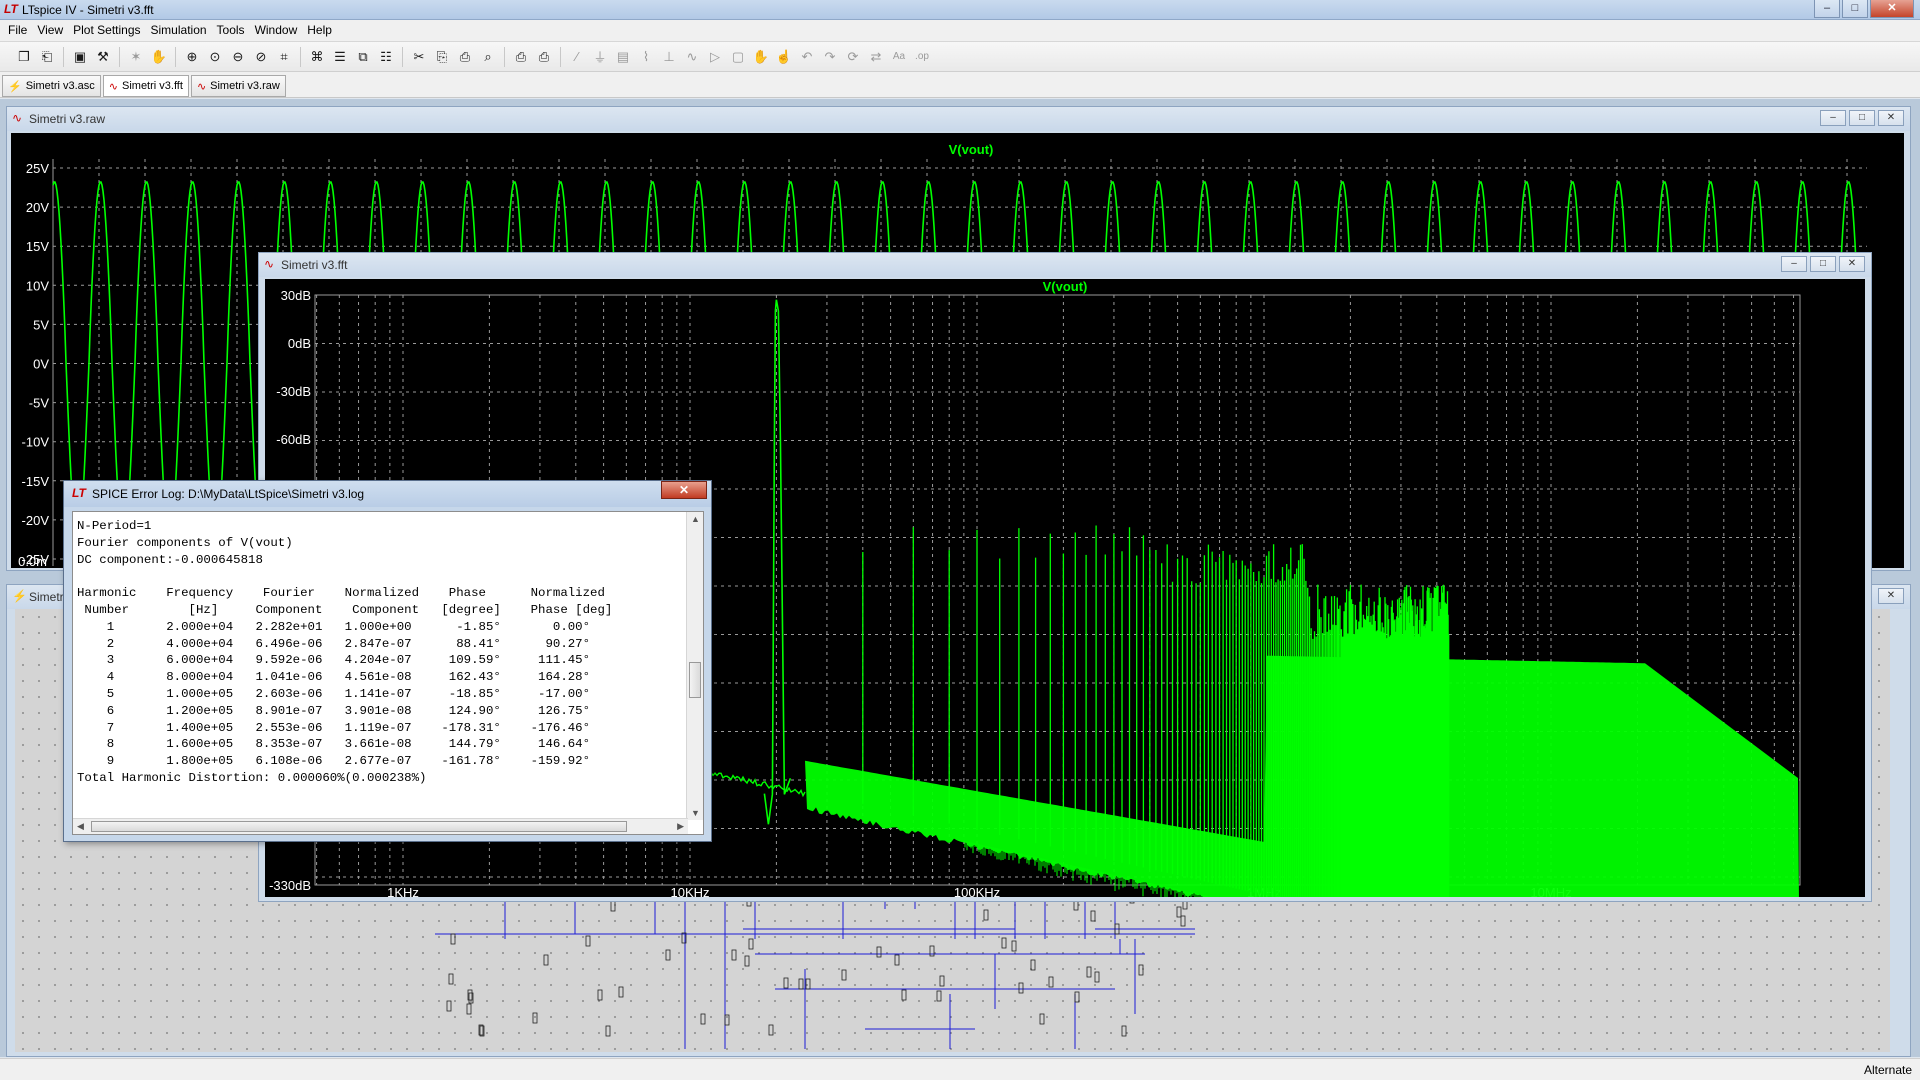 Image resolution: width=1920 pixels, height=1080 pixels. I want to click on print-setup-icon: ⎙, so click(521, 57).